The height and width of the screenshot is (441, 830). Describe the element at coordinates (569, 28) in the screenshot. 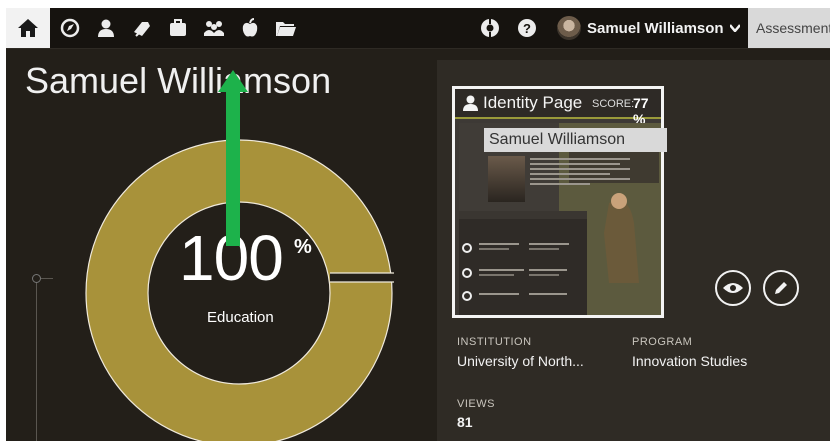

I see `avatar` at that location.